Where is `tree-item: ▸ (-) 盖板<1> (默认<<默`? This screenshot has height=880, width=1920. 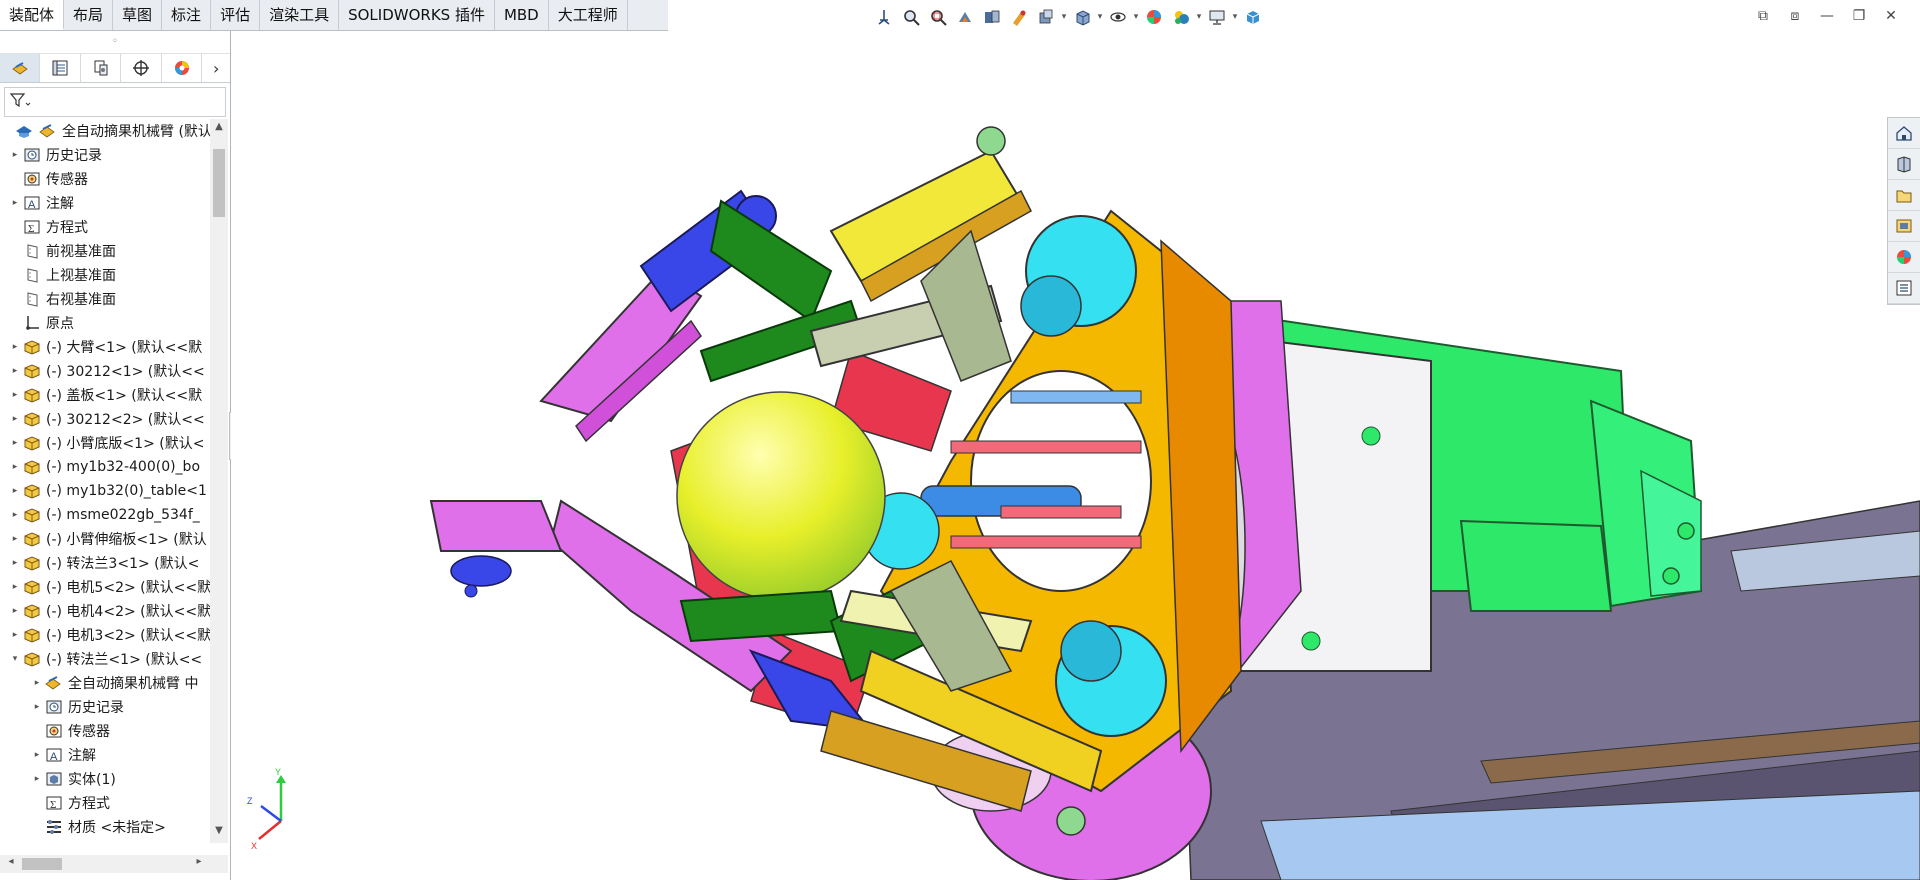 tree-item: ▸ (-) 盖板<1> (默认<<默 is located at coordinates (105, 395).